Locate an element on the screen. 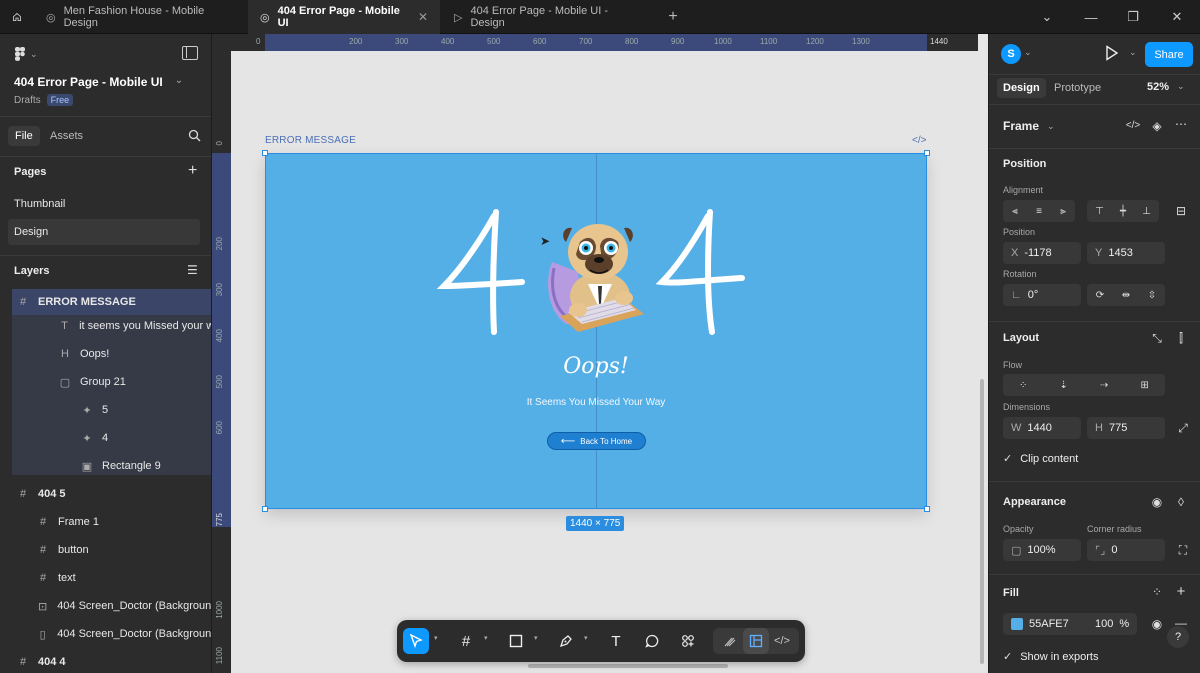 This screenshot has width=1200, height=673. flip-vertical-icon: ⇳ is located at coordinates (1152, 295).